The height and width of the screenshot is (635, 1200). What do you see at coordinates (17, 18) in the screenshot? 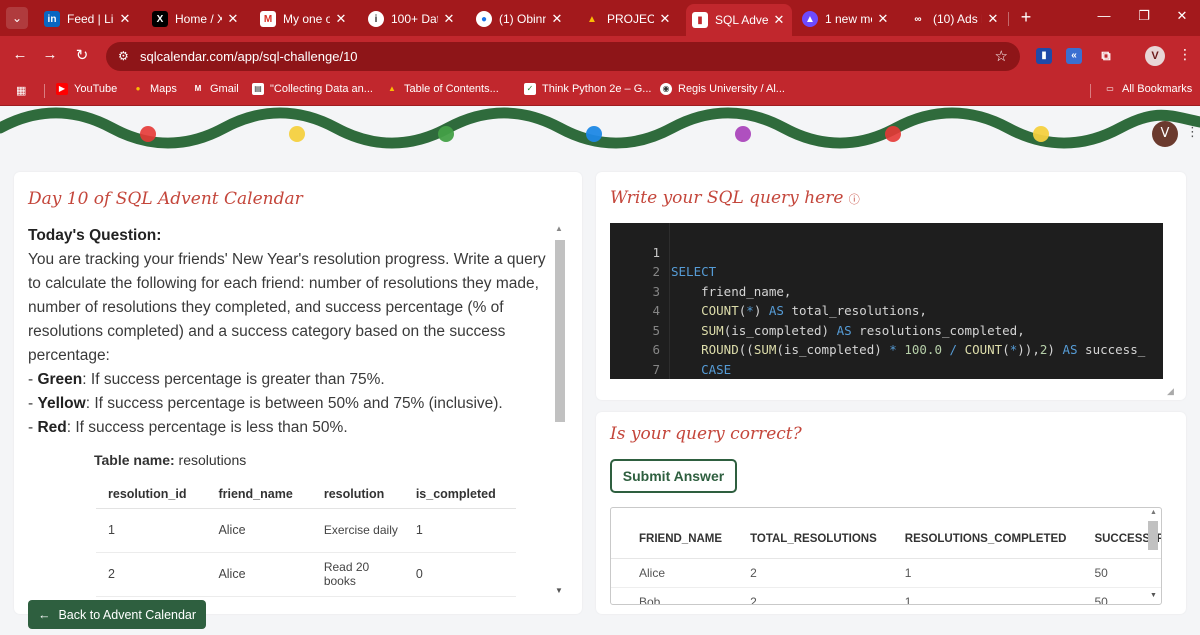
I see `tab-search-button: ⌄` at bounding box center [17, 18].